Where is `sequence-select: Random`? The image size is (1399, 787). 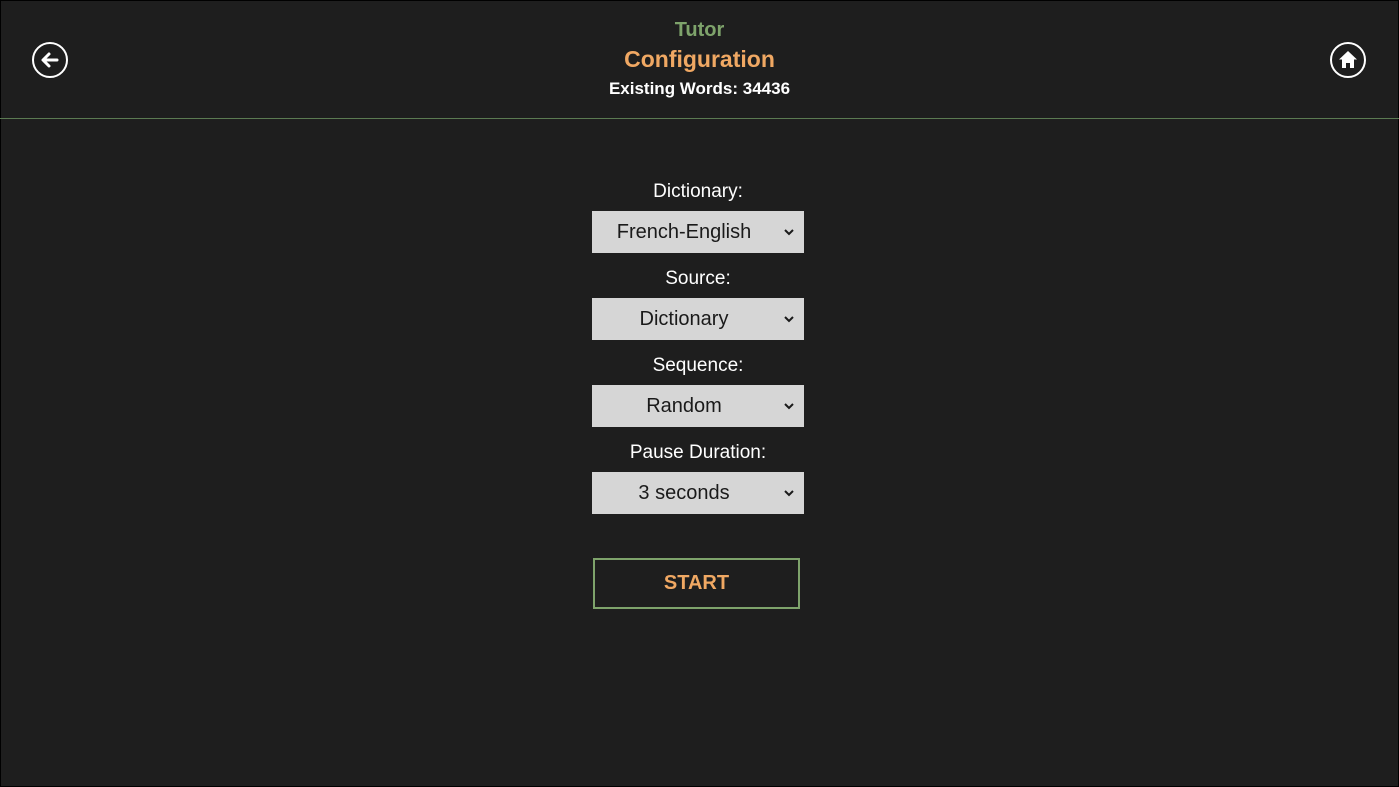
sequence-select: Random is located at coordinates (698, 406).